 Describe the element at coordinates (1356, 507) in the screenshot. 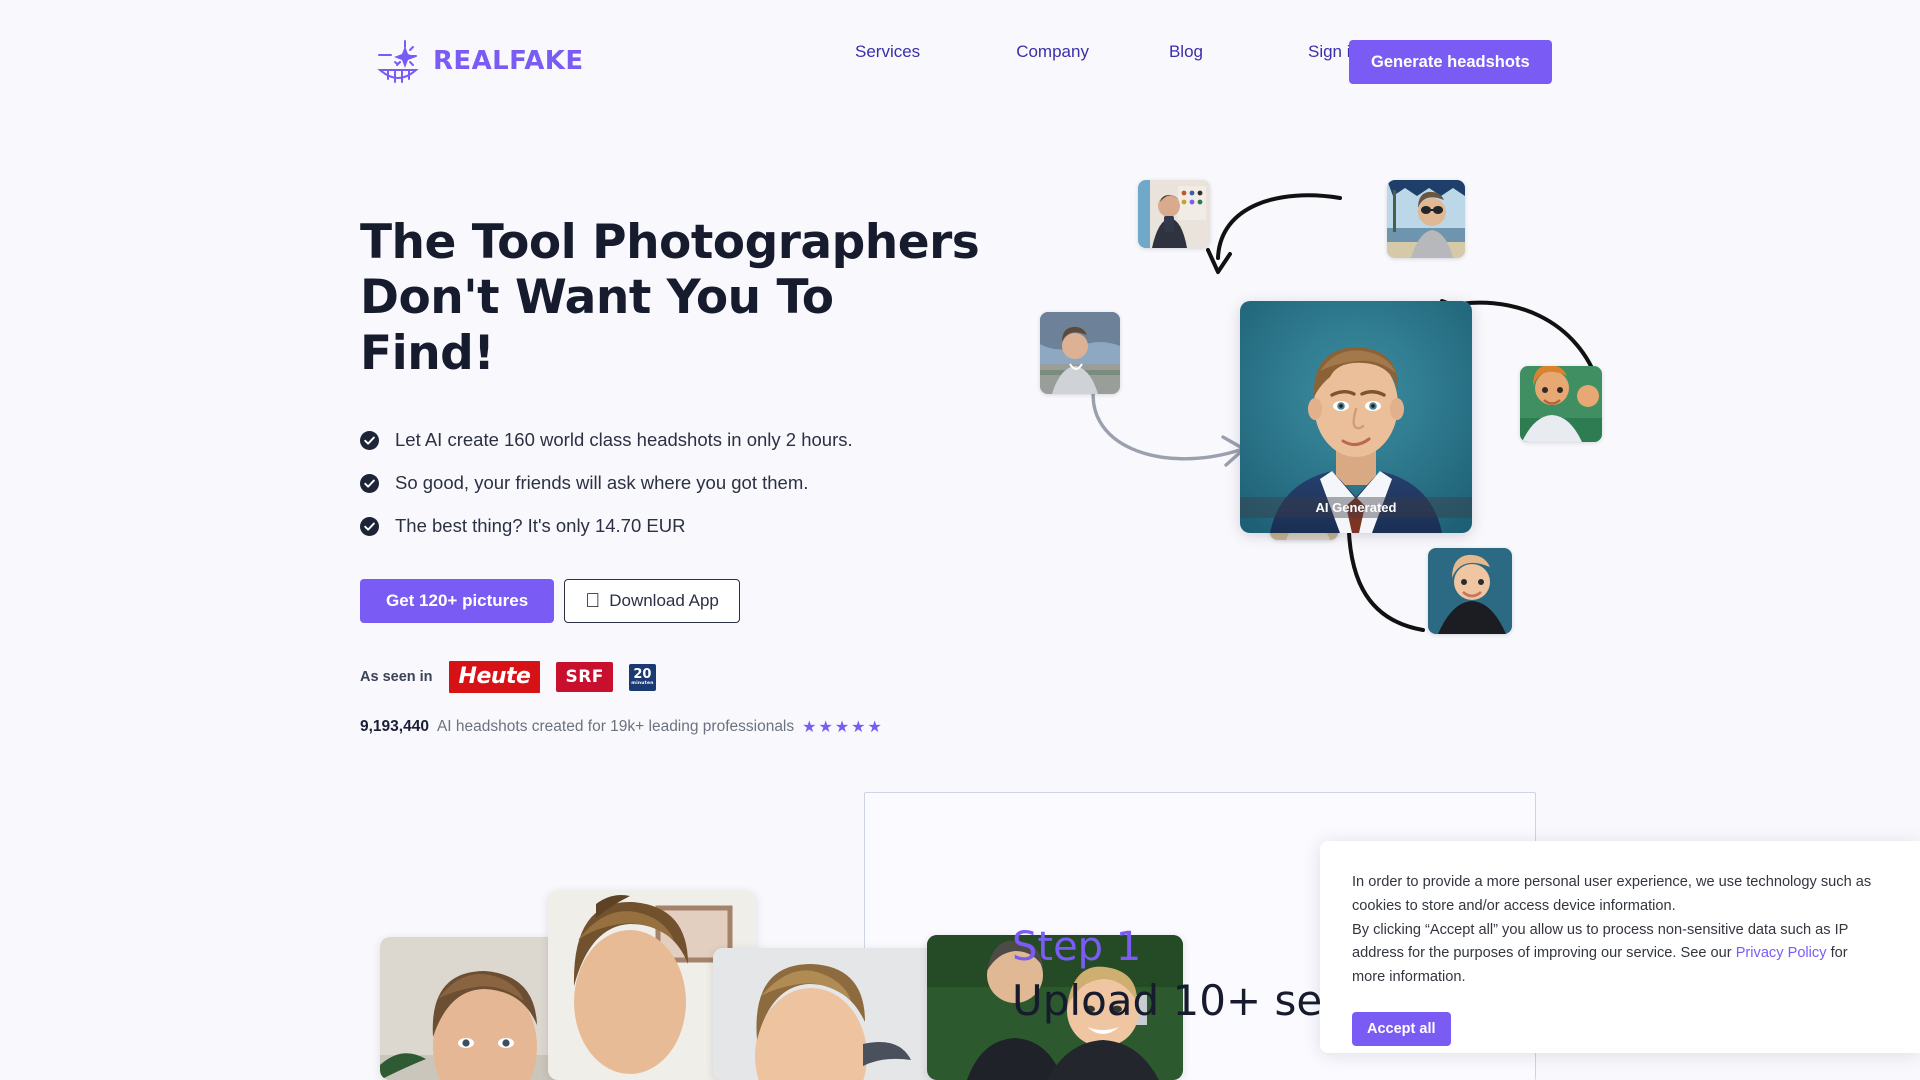

I see `ai-generated-badge: AI Generated` at that location.